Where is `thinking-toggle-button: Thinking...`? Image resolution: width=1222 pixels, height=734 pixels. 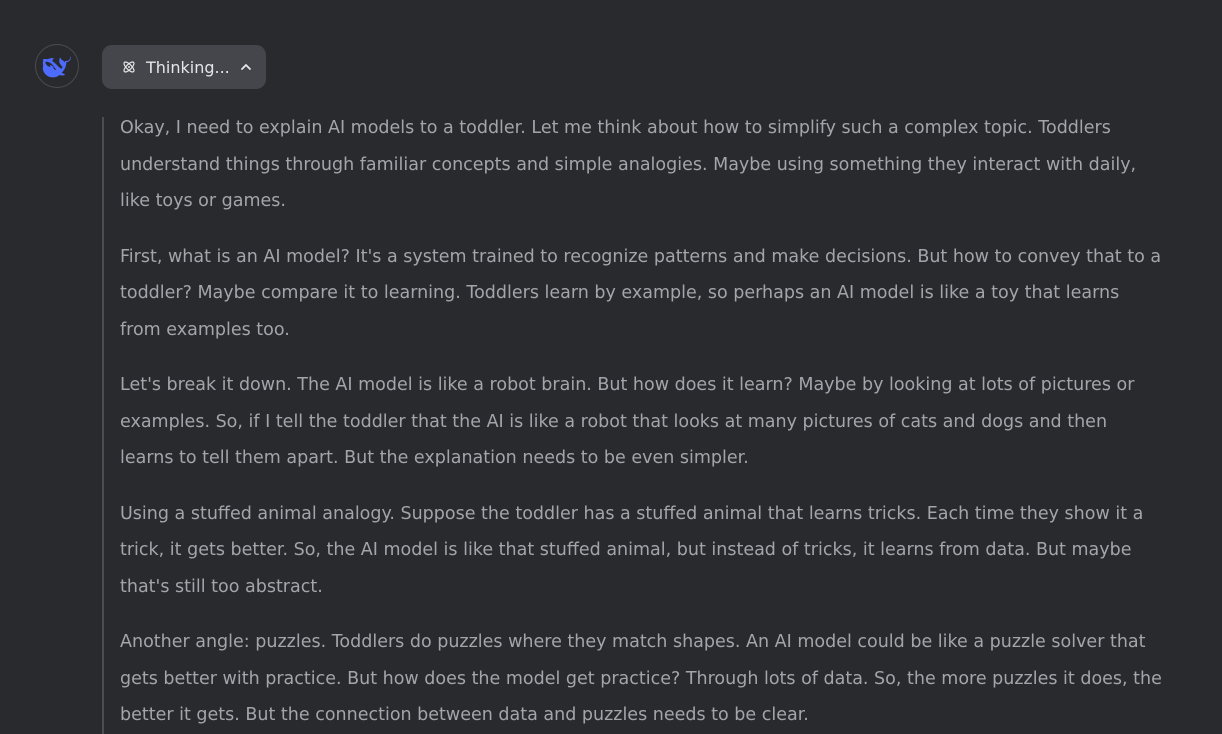 thinking-toggle-button: Thinking... is located at coordinates (184, 67).